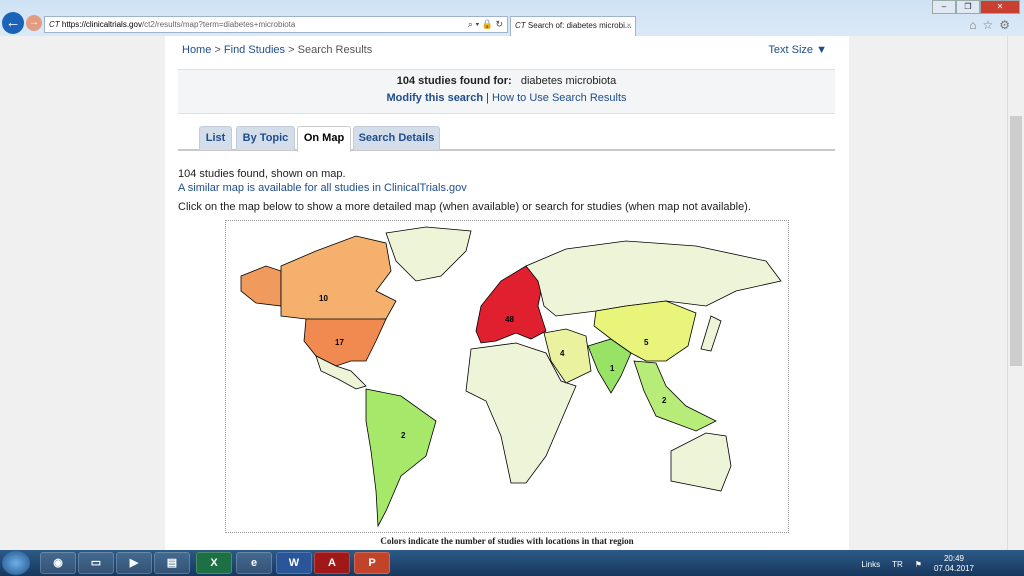  I want to click on system-tray: Links TR ⚑ 20:49 07.04.2017, so click(917, 564).